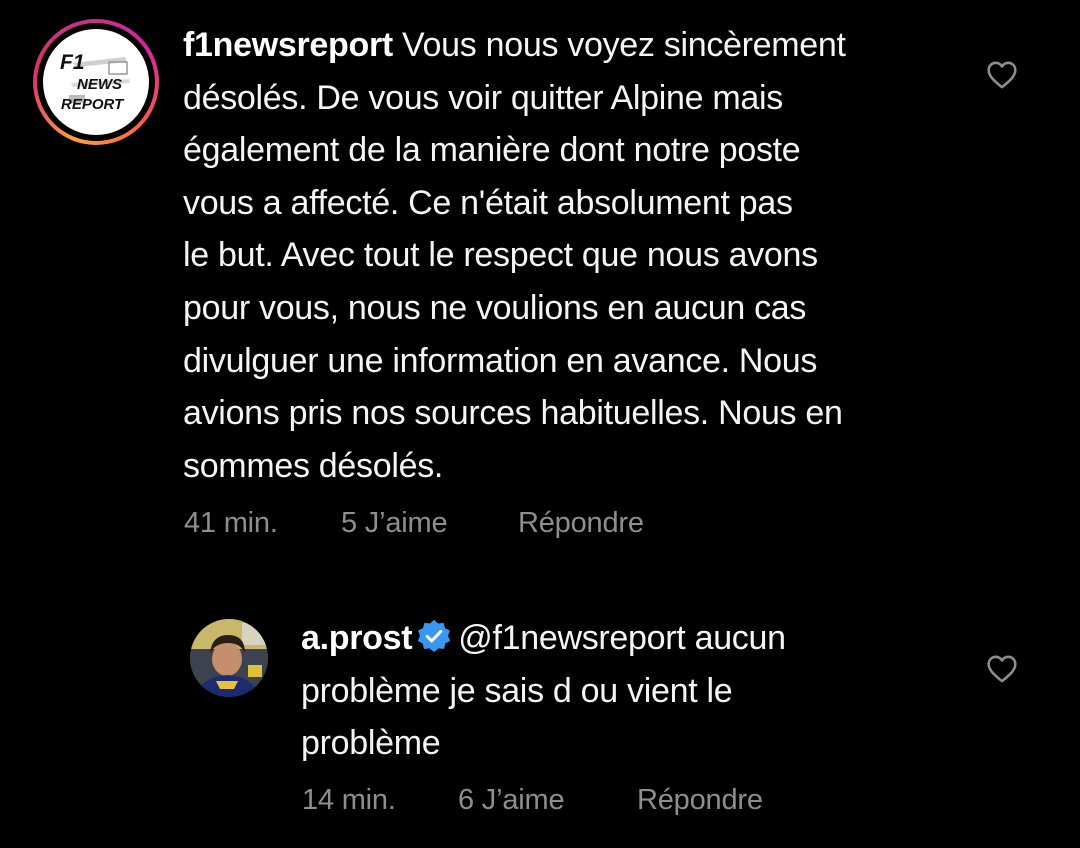  I want to click on comment-timestamp: 41 min., so click(231, 523).